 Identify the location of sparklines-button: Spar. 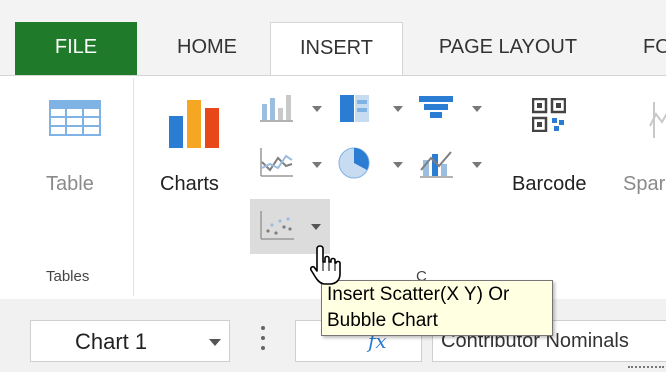
(643, 151).